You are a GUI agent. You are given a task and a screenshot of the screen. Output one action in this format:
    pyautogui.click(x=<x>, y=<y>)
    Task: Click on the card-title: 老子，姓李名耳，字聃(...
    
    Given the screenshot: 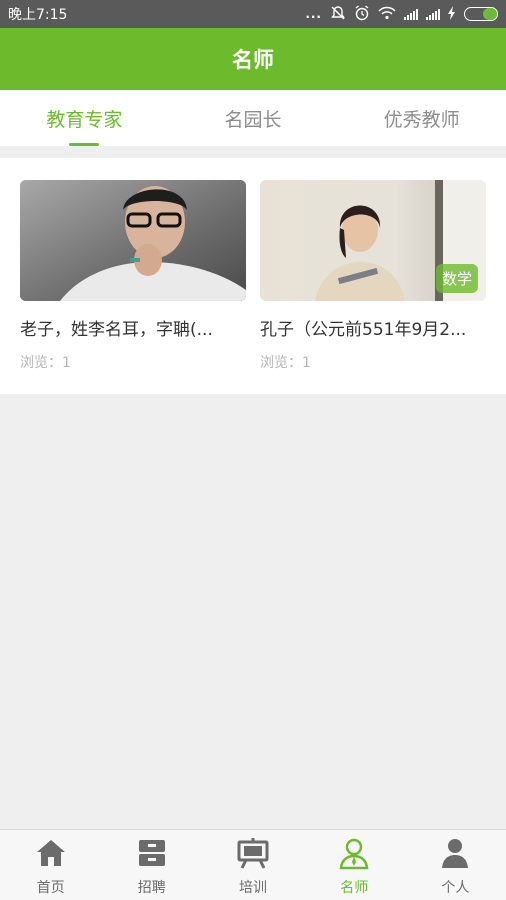 What is the action you would take?
    pyautogui.click(x=116, y=330)
    